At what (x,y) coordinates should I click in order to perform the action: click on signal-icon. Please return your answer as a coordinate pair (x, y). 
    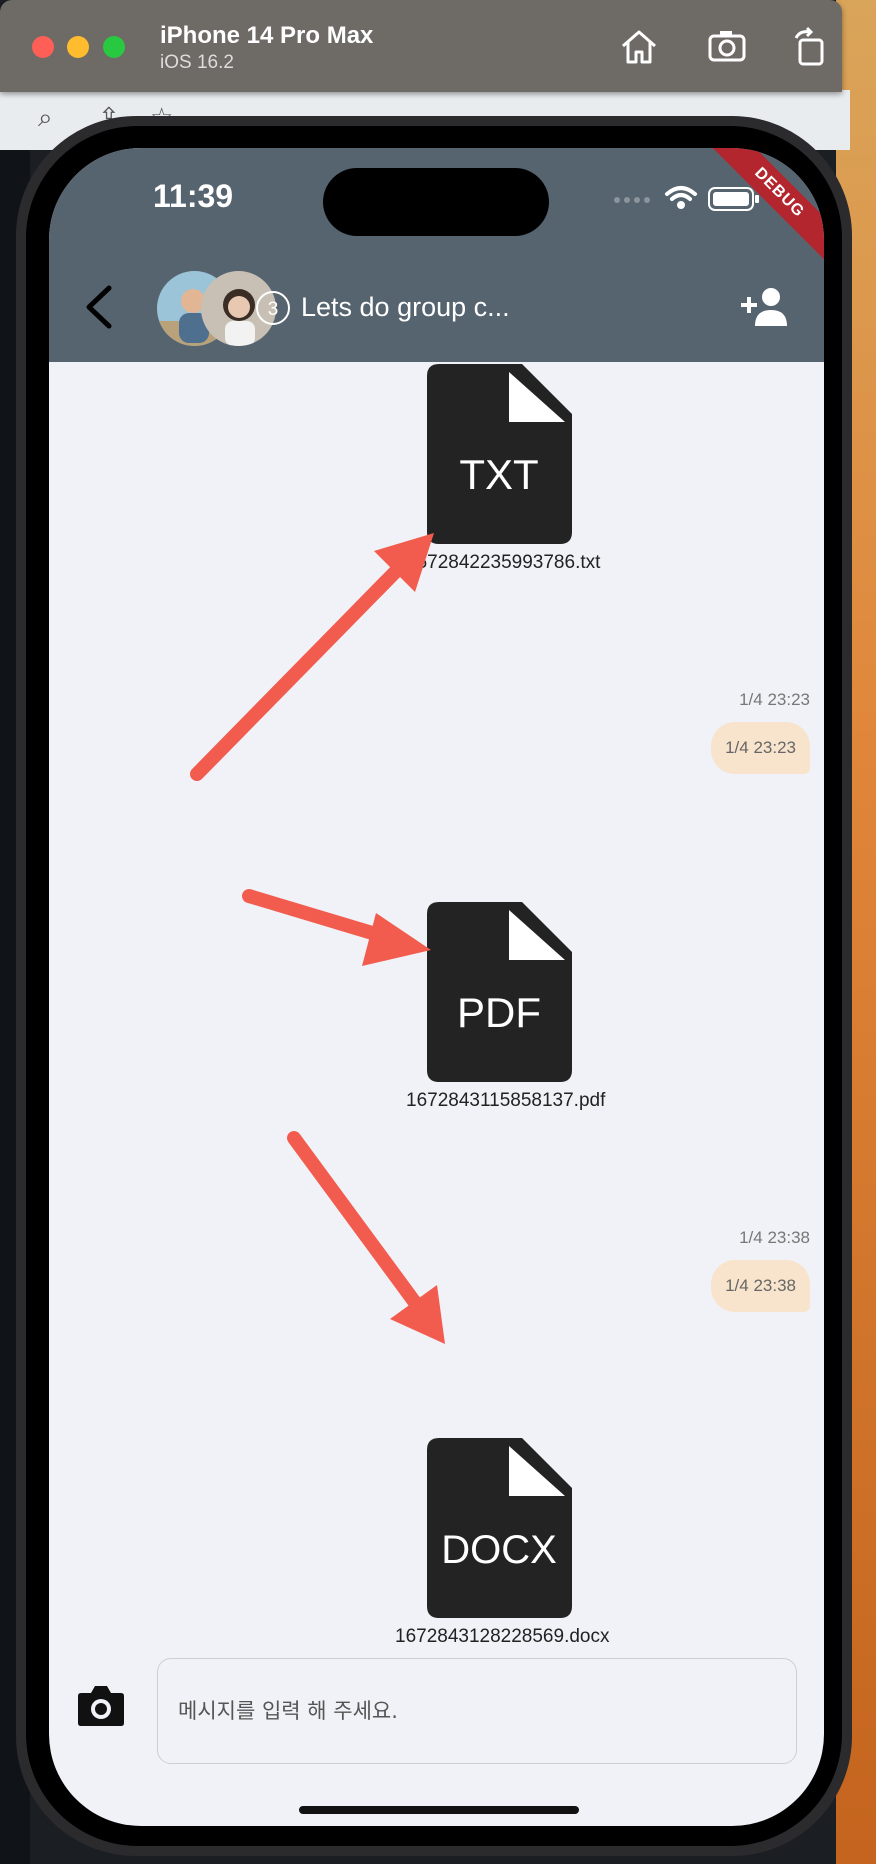
    Looking at the image, I should click on (632, 200).